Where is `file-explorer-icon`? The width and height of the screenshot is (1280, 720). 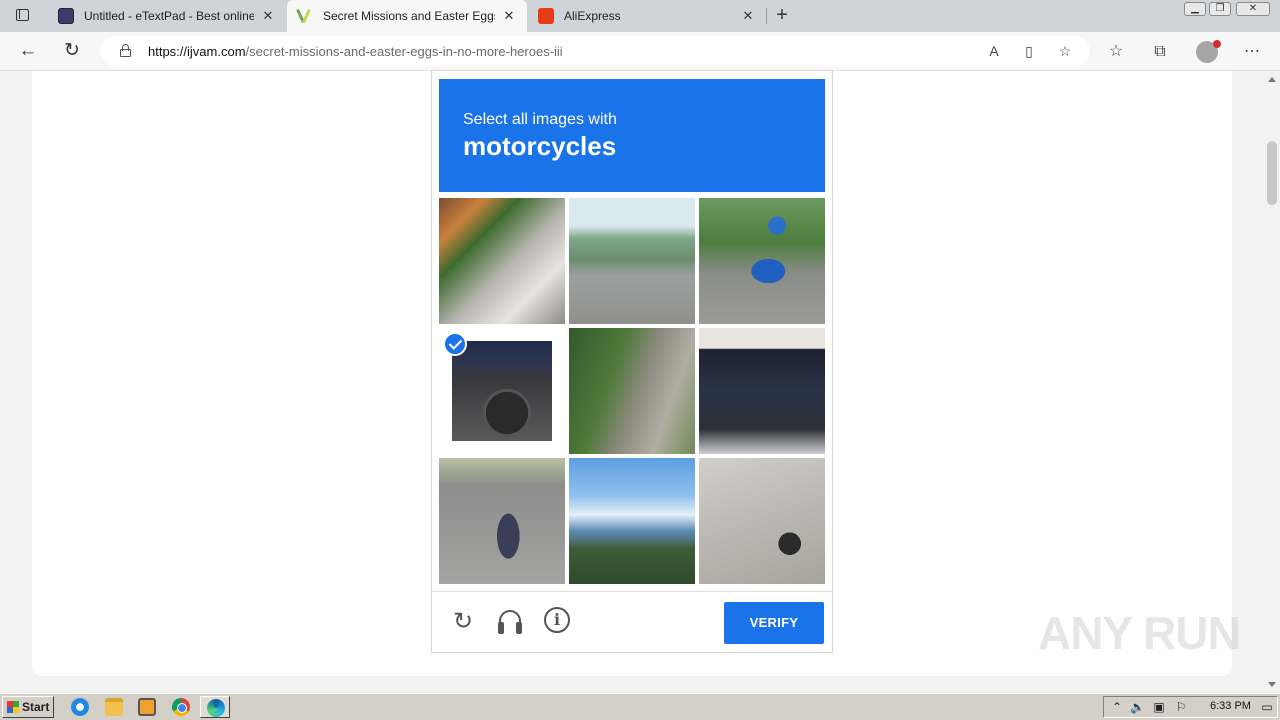 file-explorer-icon is located at coordinates (114, 707).